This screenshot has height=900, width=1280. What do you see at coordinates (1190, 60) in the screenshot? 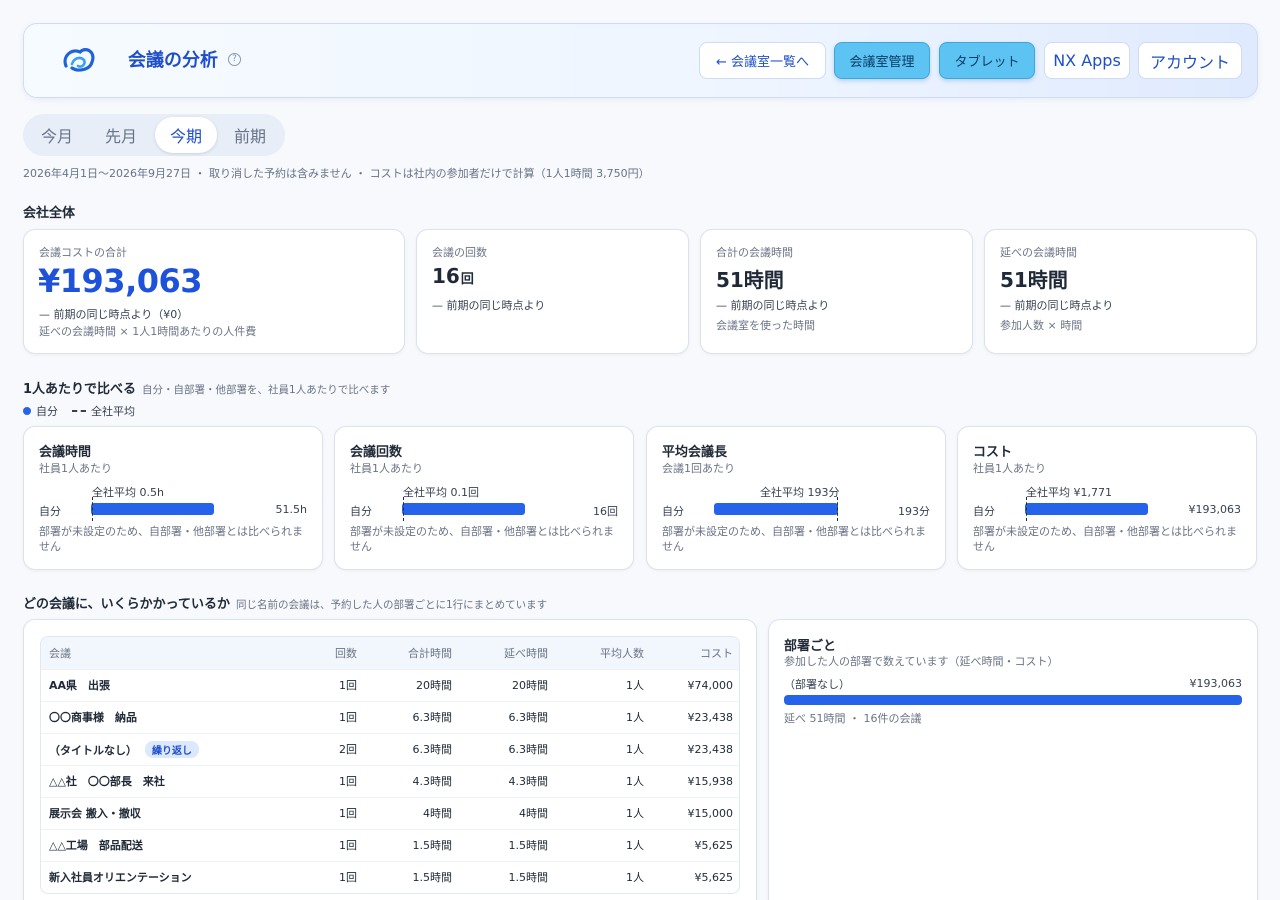
I see `account-button: アカウント` at bounding box center [1190, 60].